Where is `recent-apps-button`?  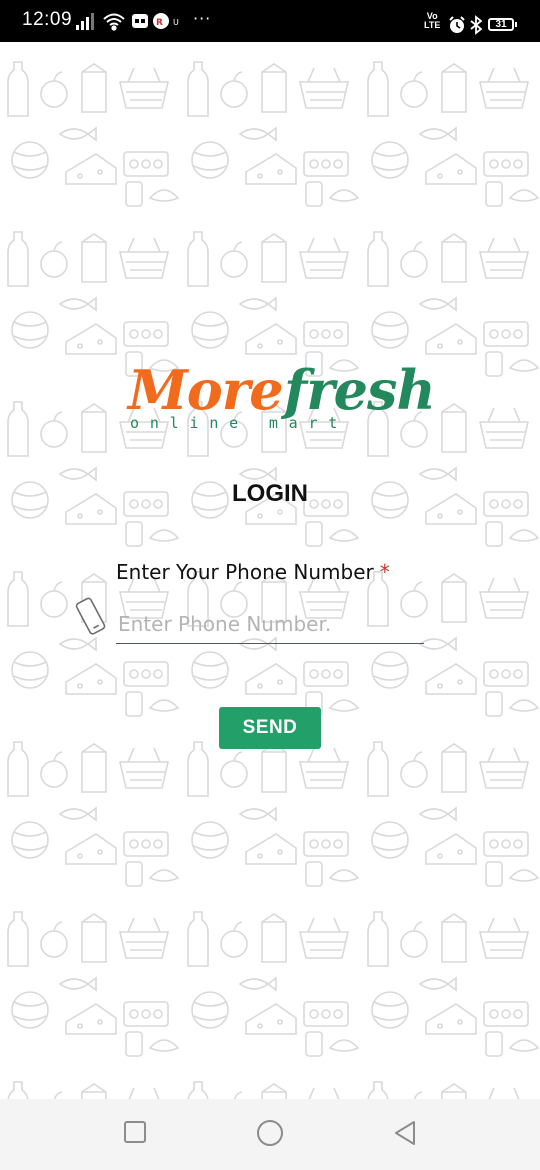
recent-apps-button is located at coordinates (135, 1132).